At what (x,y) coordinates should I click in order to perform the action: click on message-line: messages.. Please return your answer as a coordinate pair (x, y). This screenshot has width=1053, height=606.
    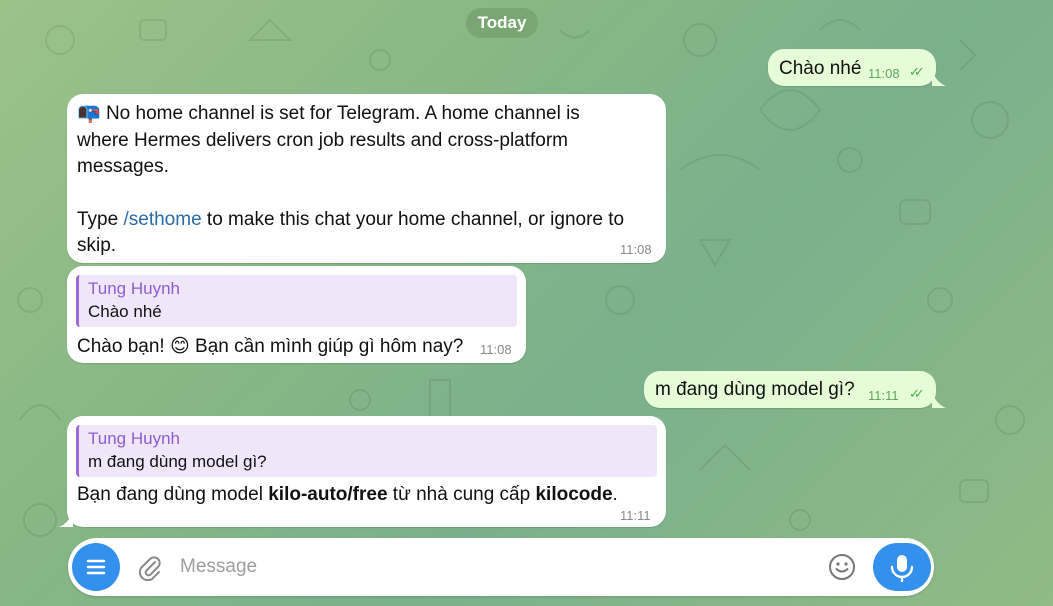
    Looking at the image, I should click on (123, 166).